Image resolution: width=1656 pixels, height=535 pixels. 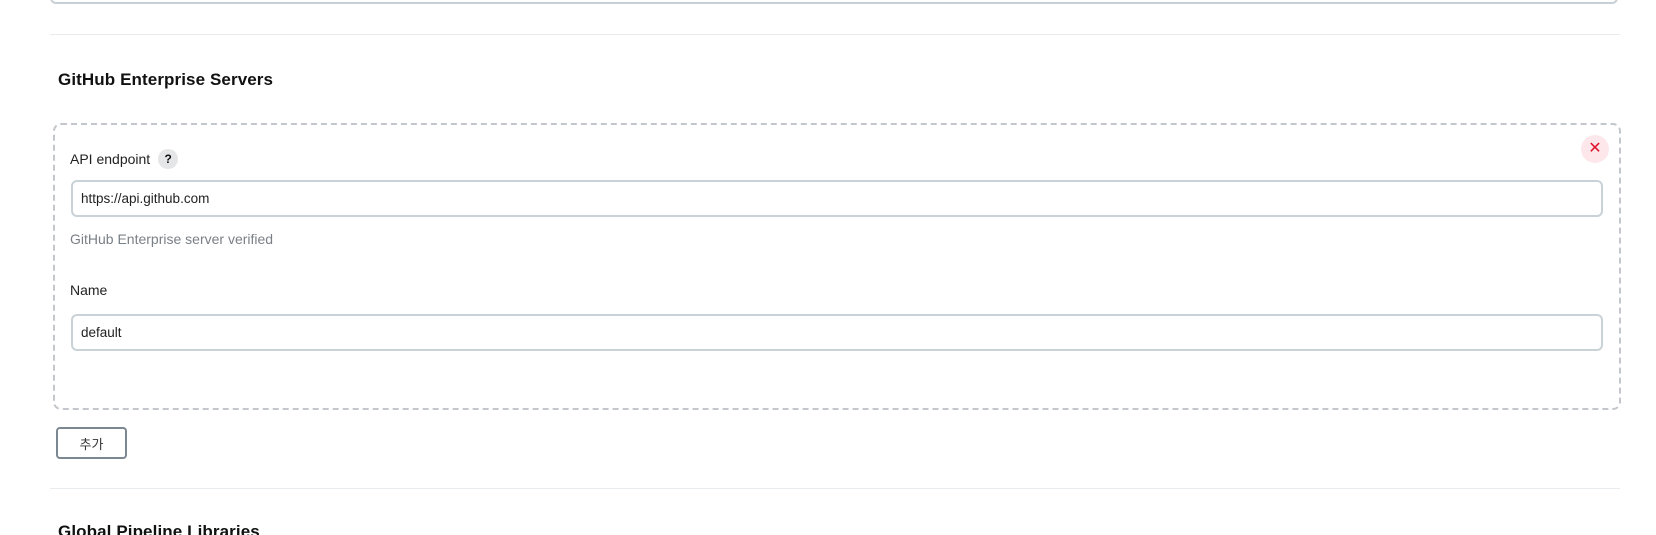 I want to click on delete-server-button: ✕, so click(x=1595, y=149).